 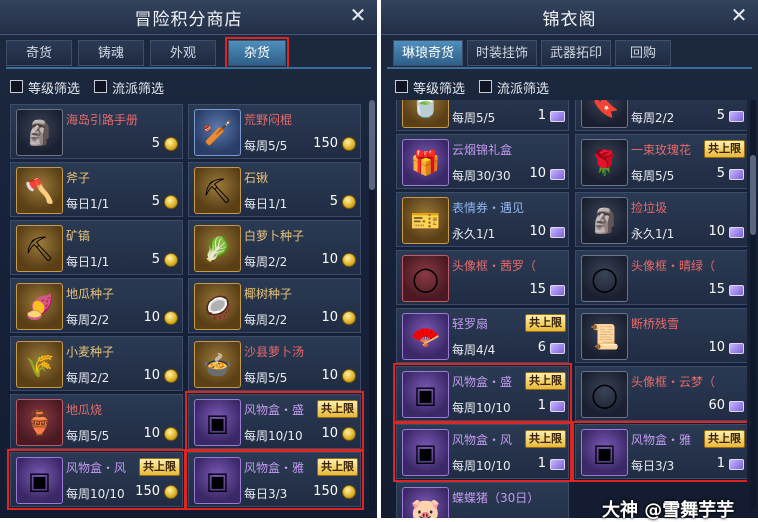 I want to click on tab-weapon-rubbing: 武器拓印, so click(x=576, y=53).